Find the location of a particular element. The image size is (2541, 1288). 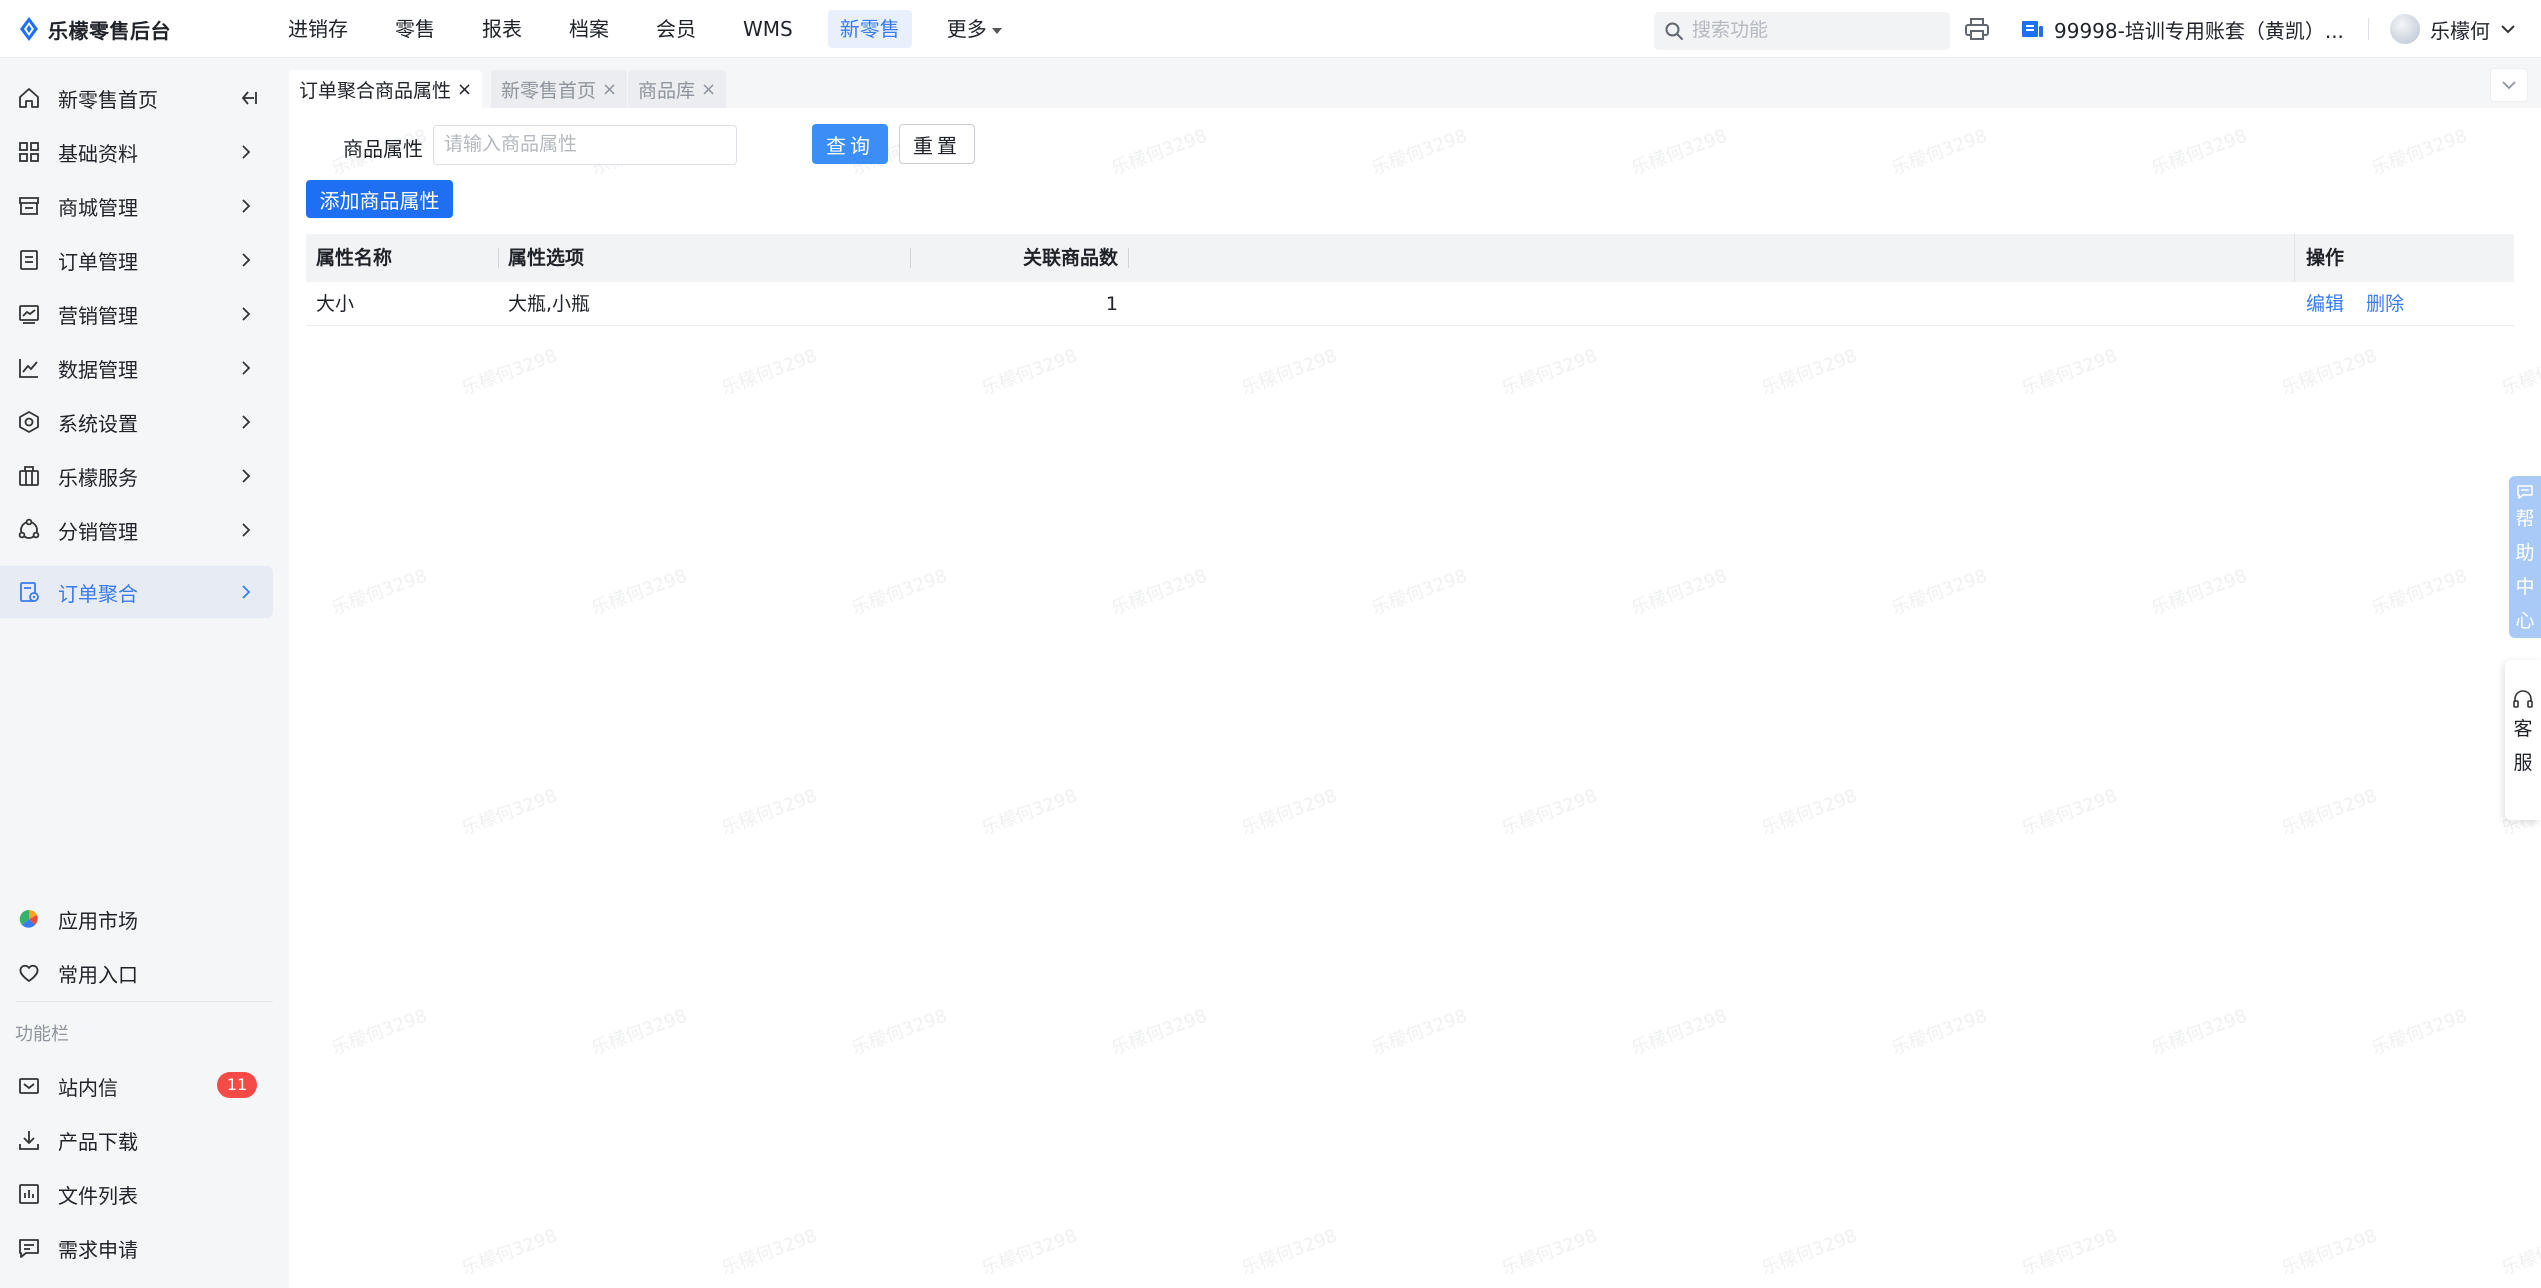

logo-icon is located at coordinates (29, 29).